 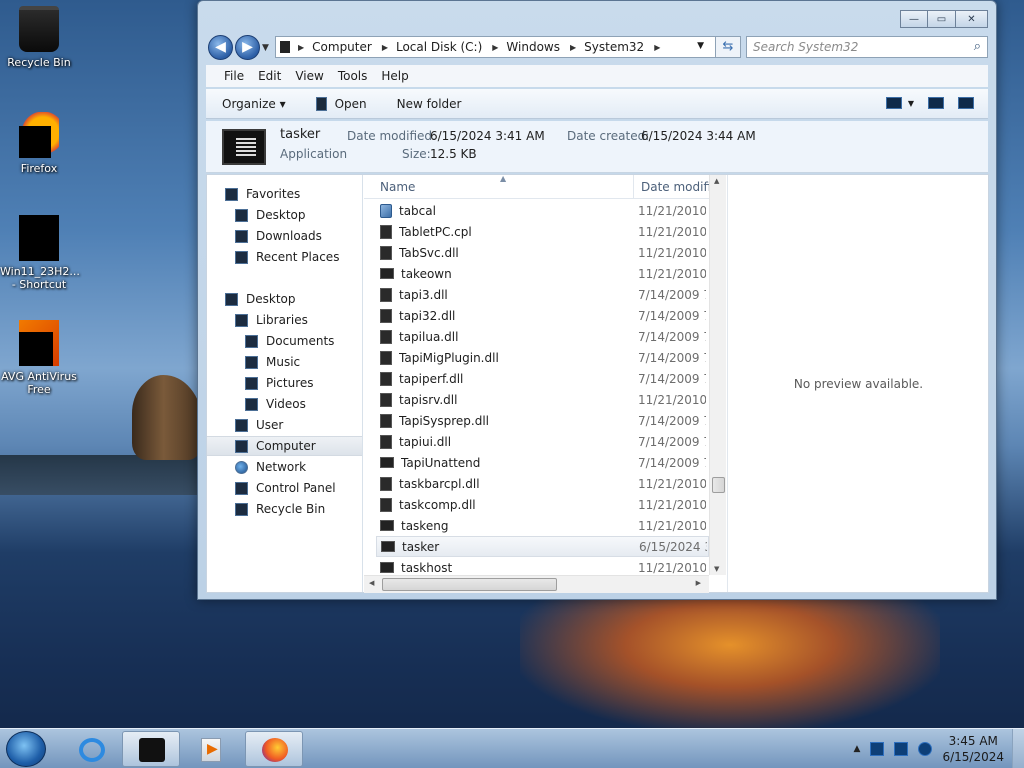 What do you see at coordinates (241, 509) in the screenshot?
I see `recycle-bin-icon` at bounding box center [241, 509].